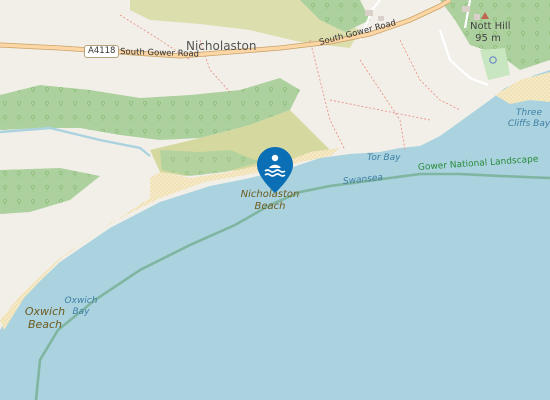 The height and width of the screenshot is (400, 550). Describe the element at coordinates (529, 113) in the screenshot. I see `bay-label-three-cliffs-line1: Three` at that location.